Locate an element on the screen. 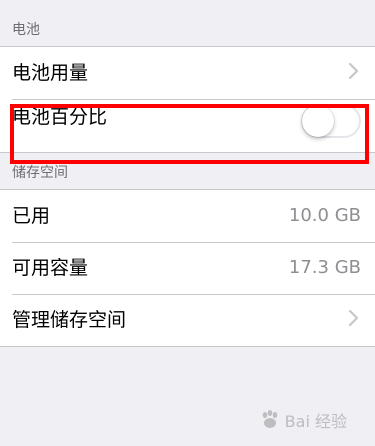 The height and width of the screenshot is (446, 375). storage-used-label: 已用 is located at coordinates (31, 216).